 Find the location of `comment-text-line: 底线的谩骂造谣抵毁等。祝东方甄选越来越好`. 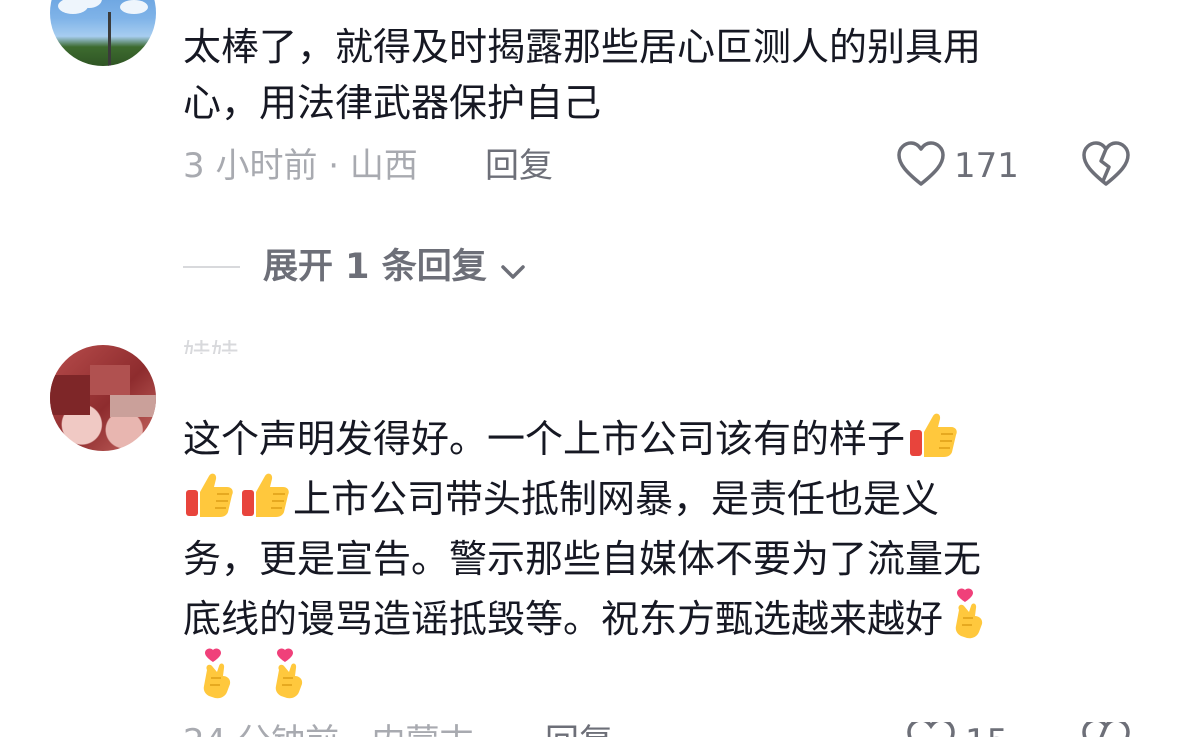

comment-text-line: 底线的谩骂造谣抵毁等。祝东方甄选越来越好 is located at coordinates (591, 619).